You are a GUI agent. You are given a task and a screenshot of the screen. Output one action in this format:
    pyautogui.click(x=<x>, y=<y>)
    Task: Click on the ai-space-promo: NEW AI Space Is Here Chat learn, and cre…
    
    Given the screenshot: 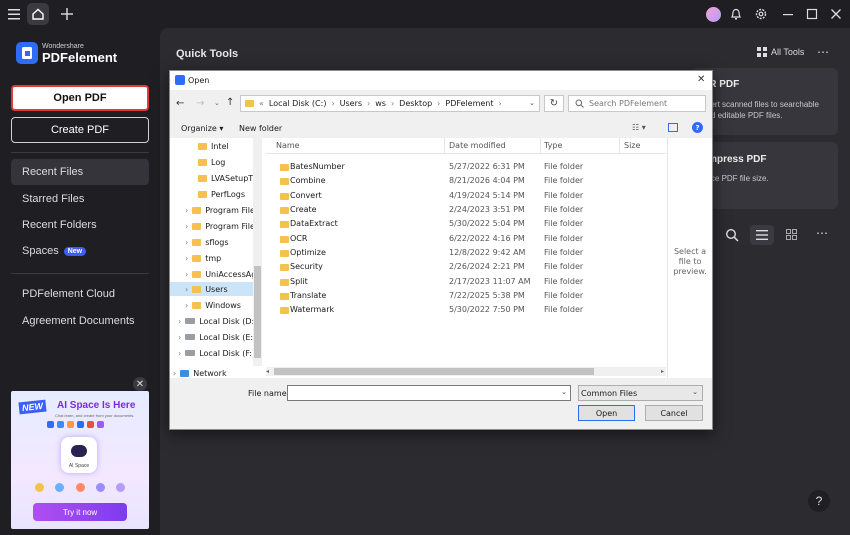 What is the action you would take?
    pyautogui.click(x=80, y=460)
    